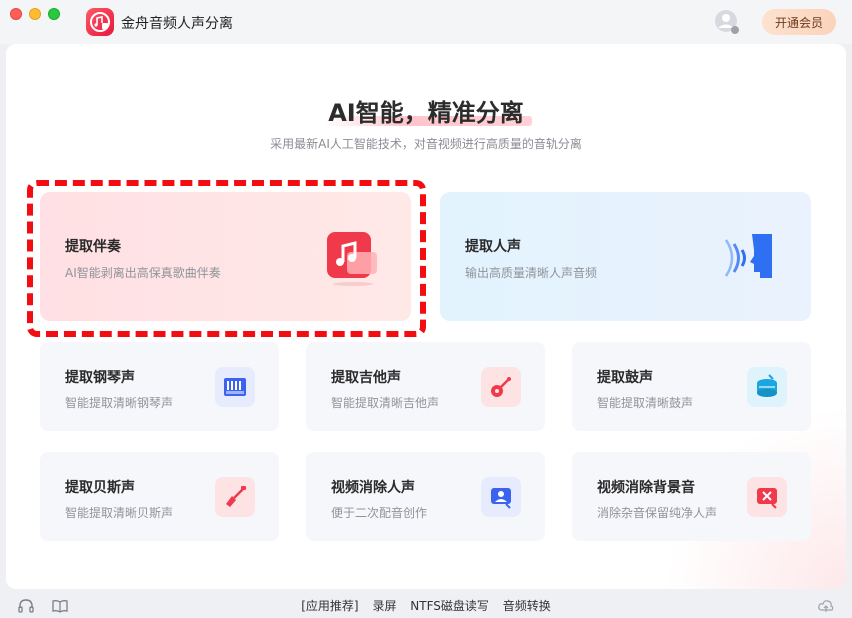  I want to click on bass-guitar-icon, so click(235, 497).